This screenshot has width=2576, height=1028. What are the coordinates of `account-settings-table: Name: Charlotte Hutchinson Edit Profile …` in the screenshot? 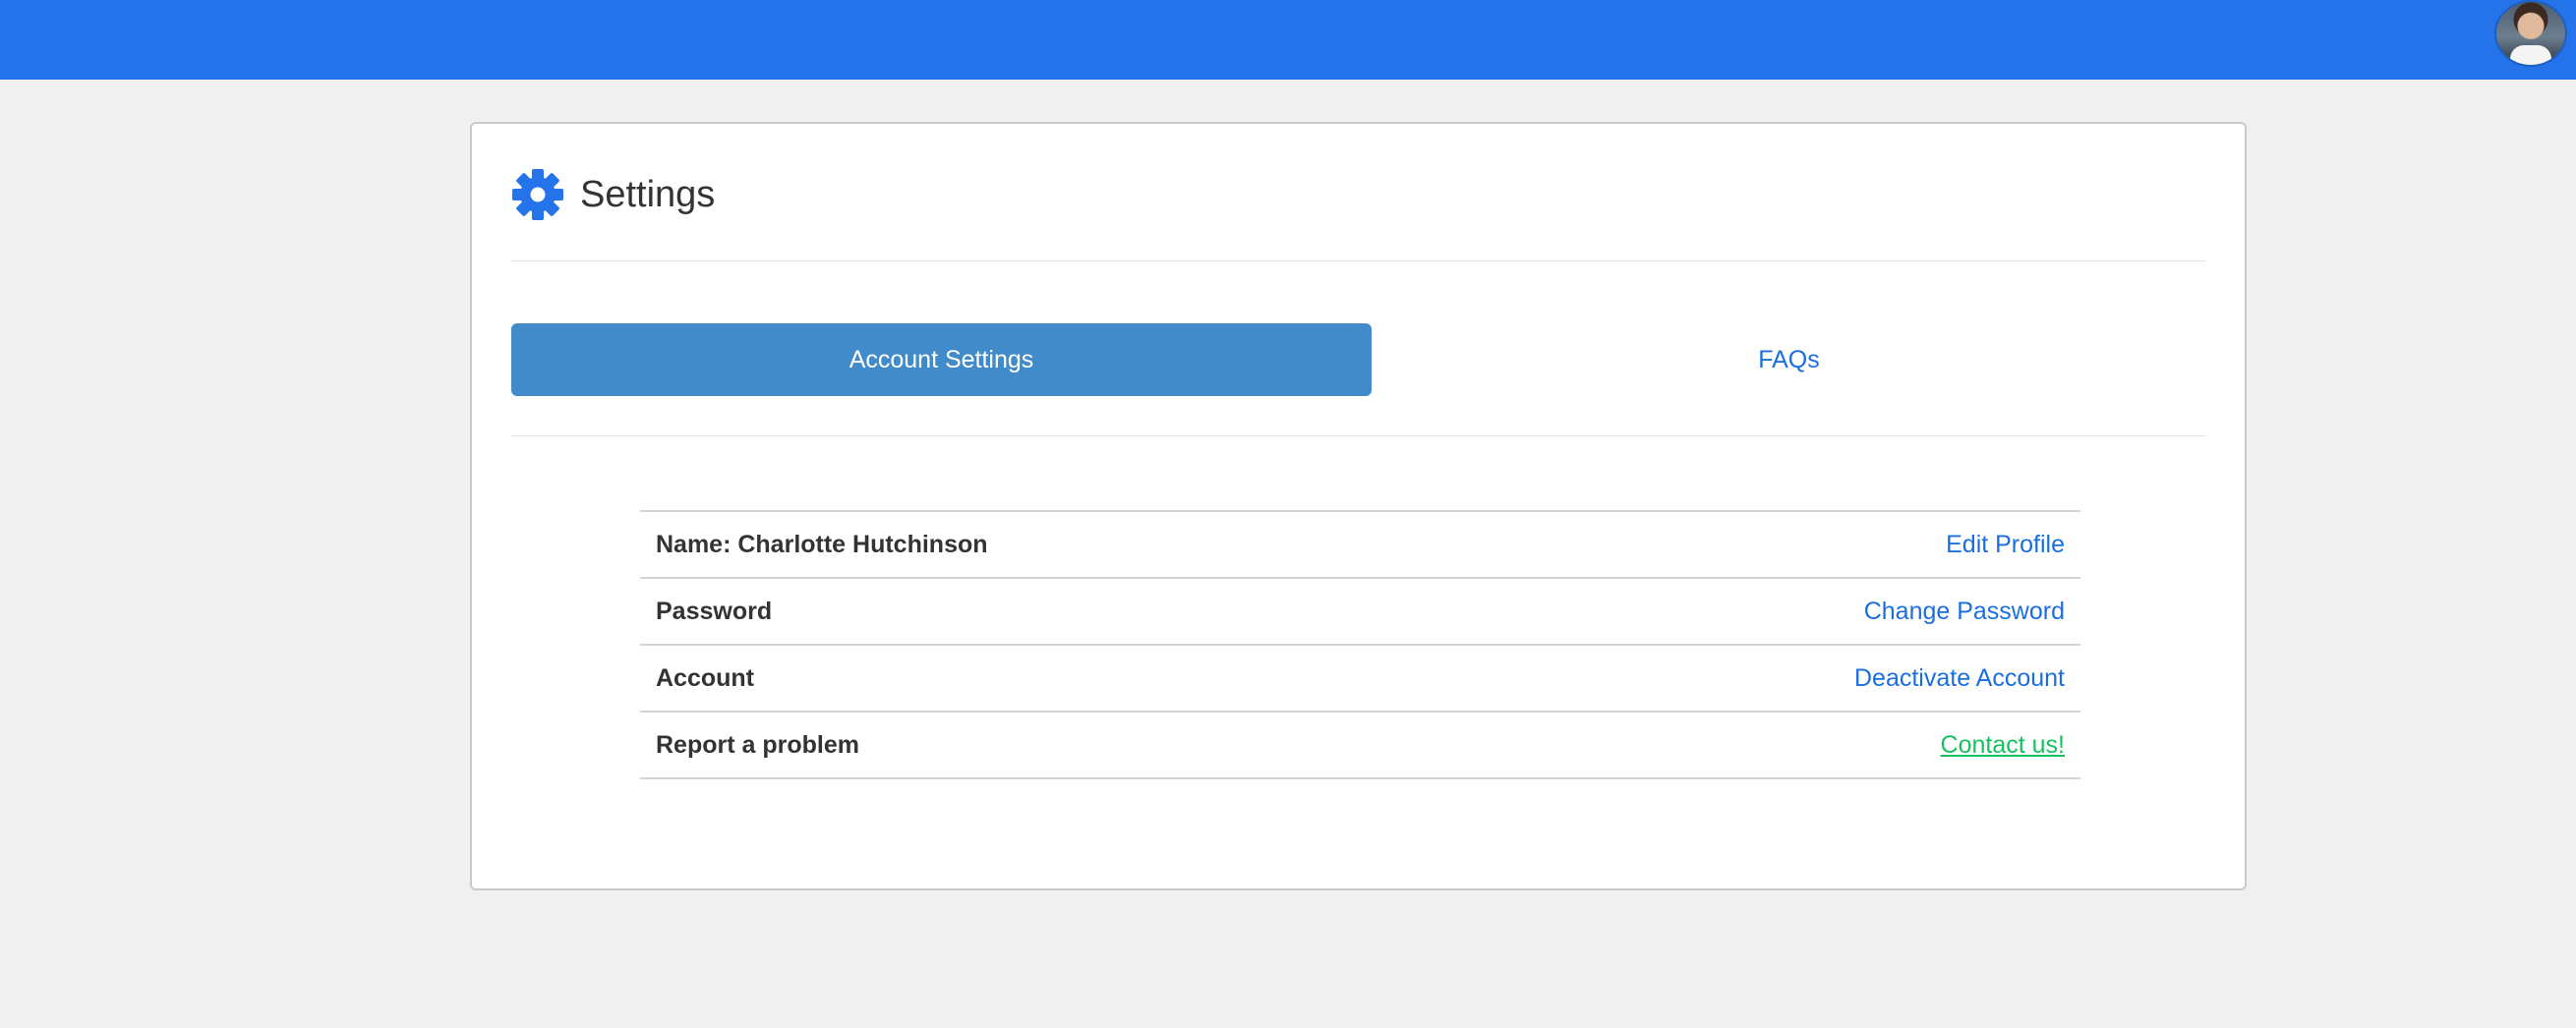 It's located at (1360, 644).